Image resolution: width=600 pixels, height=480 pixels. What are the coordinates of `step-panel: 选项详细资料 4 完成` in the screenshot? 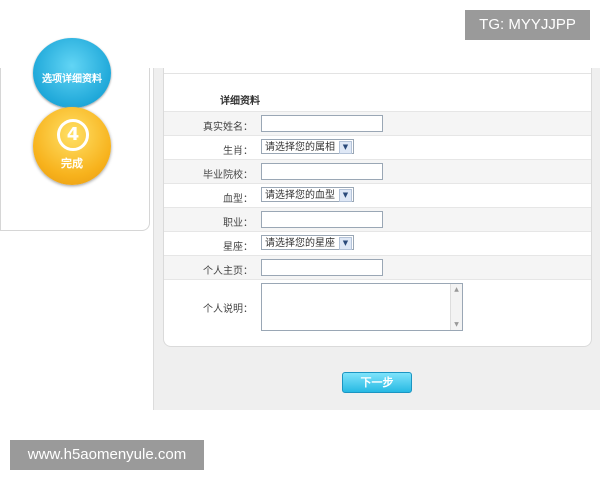 It's located at (75, 134).